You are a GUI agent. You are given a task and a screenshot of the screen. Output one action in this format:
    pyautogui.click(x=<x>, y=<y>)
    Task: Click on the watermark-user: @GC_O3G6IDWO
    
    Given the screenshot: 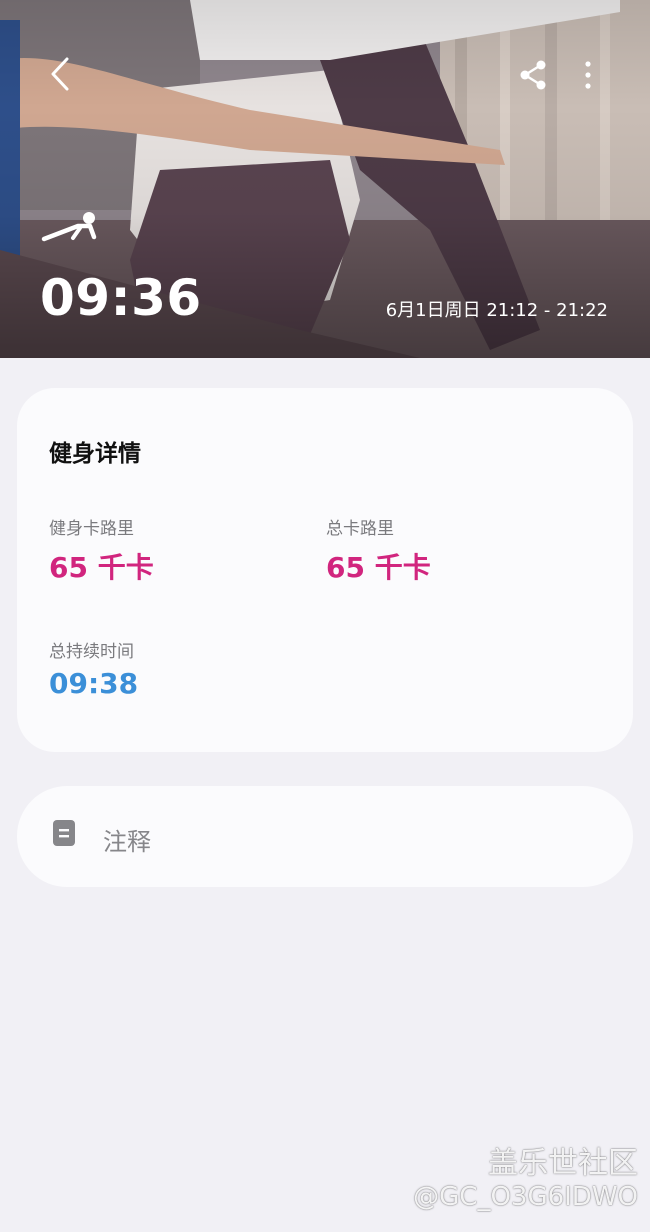 What is the action you would take?
    pyautogui.click(x=525, y=1197)
    